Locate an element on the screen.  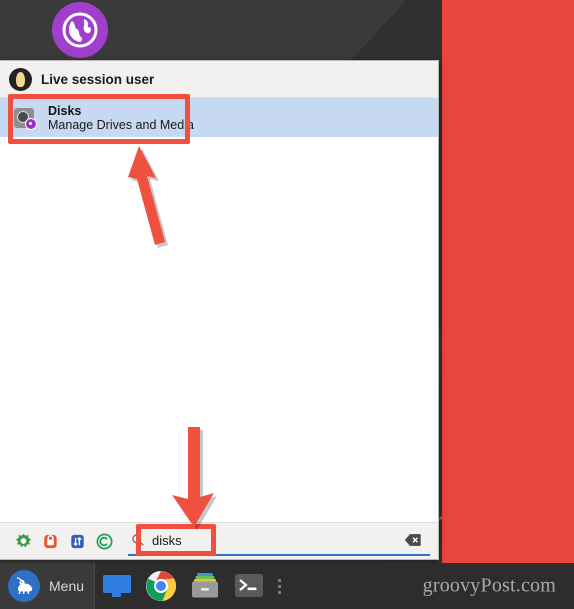
user-avatar-icon is located at coordinates (20, 79).